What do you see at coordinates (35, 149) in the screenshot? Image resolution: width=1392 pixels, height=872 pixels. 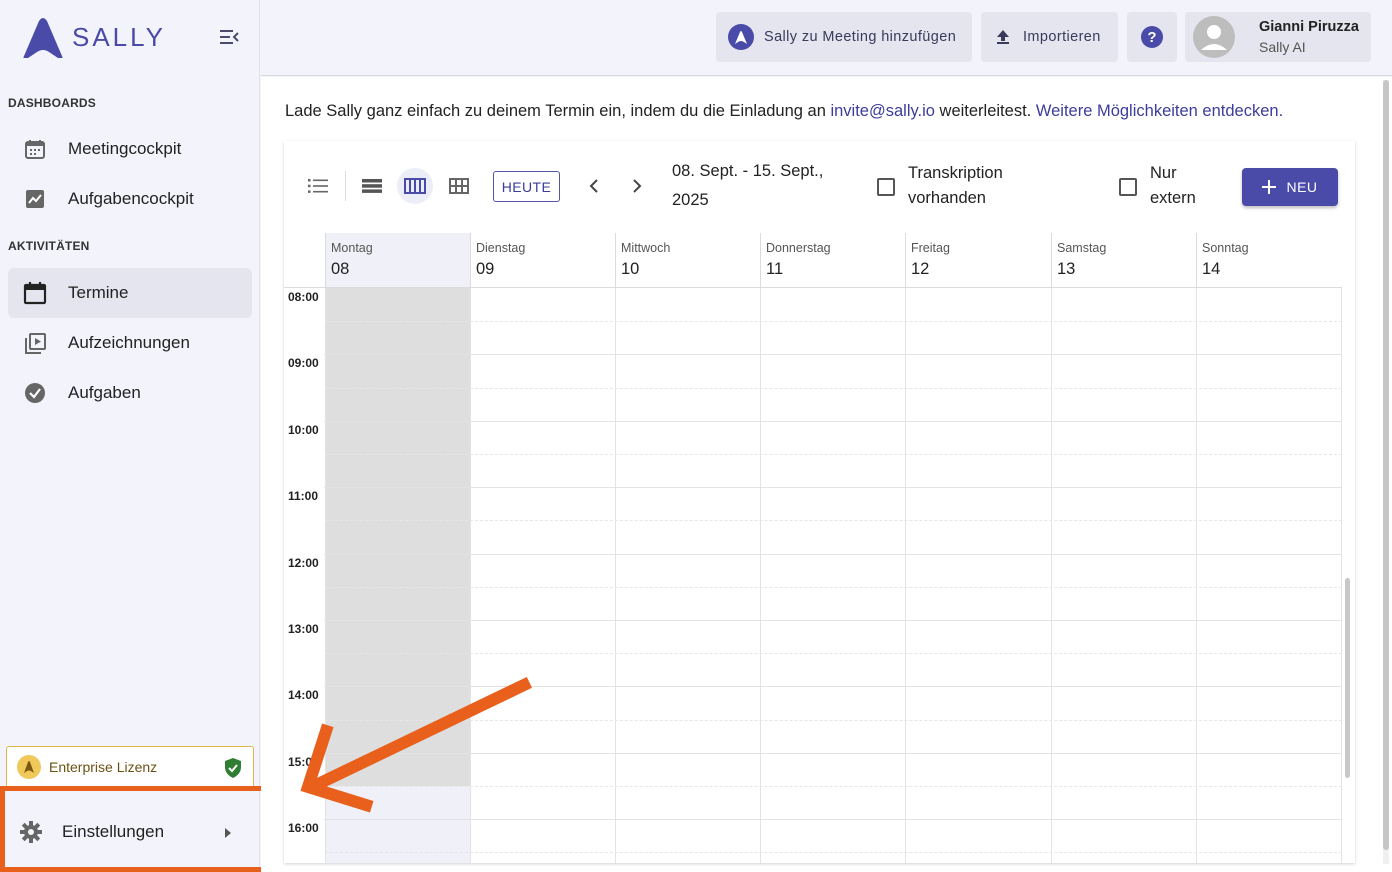 I see `calendar-grid-icon` at bounding box center [35, 149].